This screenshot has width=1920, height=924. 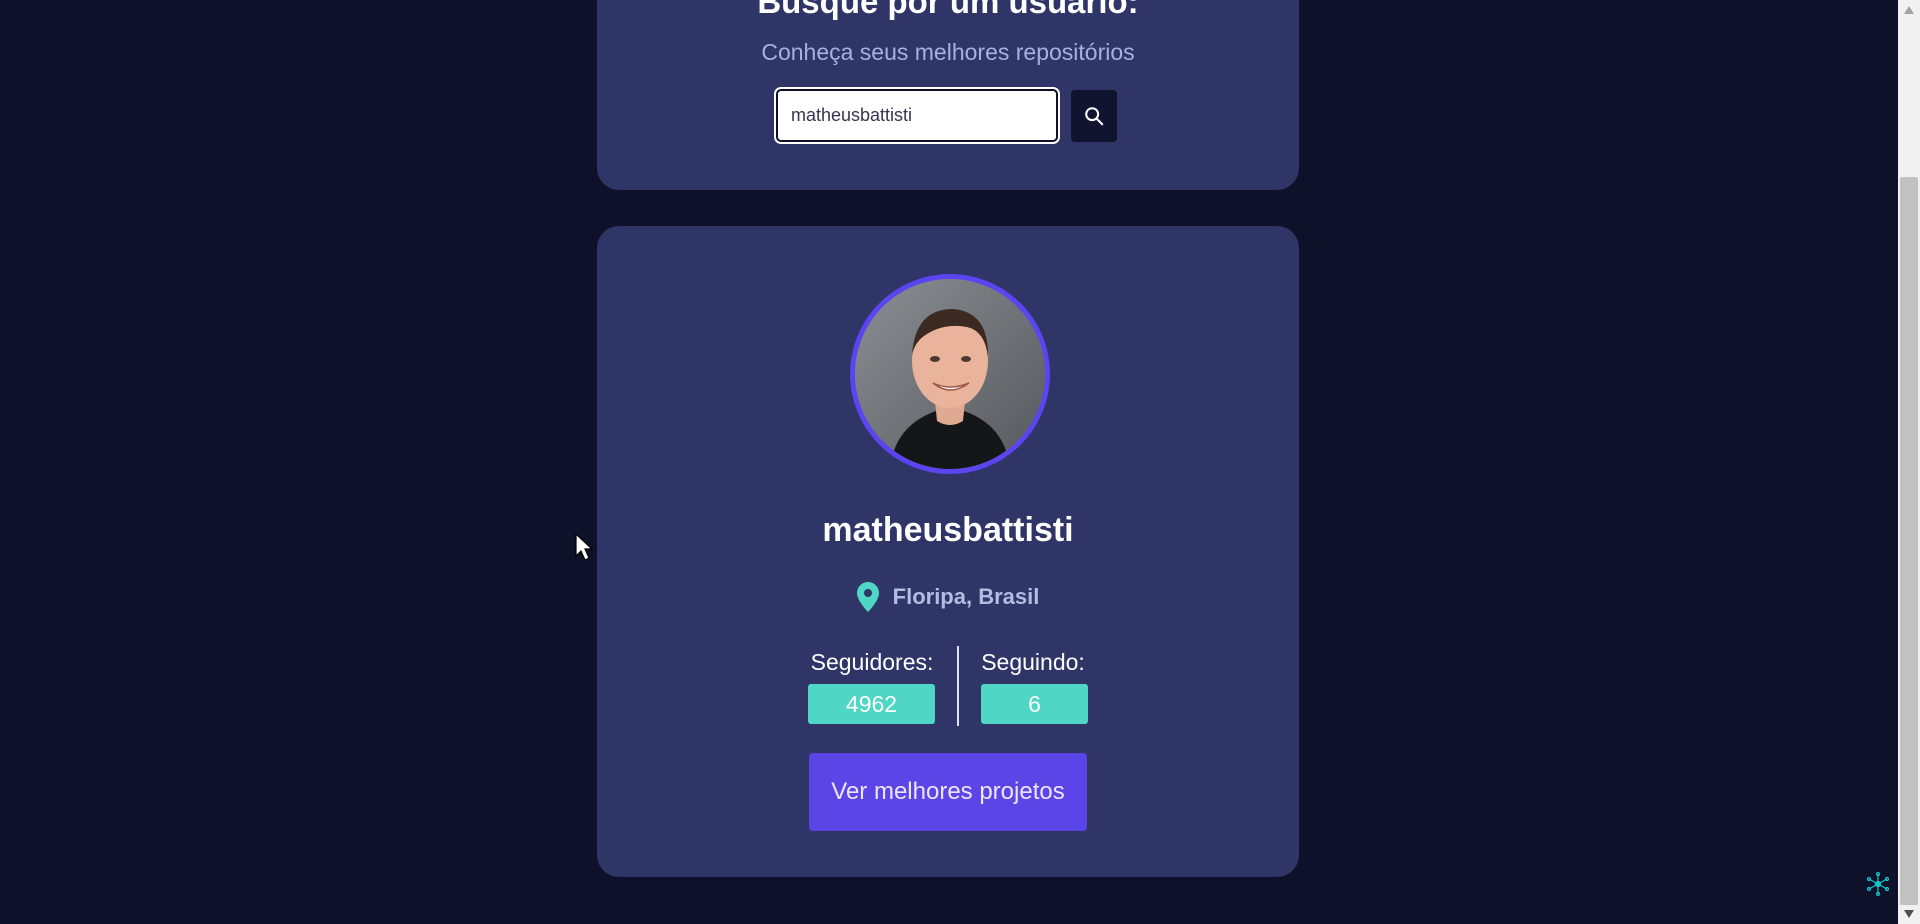 What do you see at coordinates (584, 547) in the screenshot?
I see `mouse-cursor-icon` at bounding box center [584, 547].